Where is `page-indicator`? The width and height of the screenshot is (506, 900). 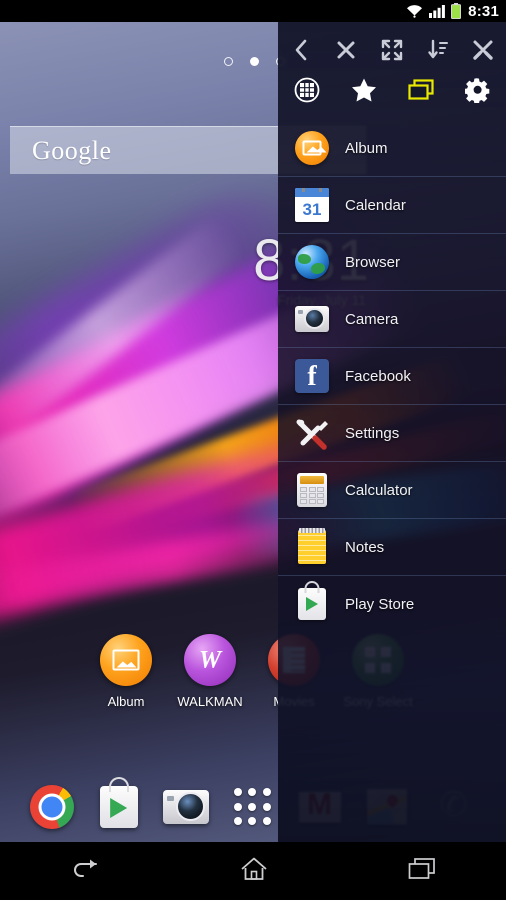
page-indicator is located at coordinates (254, 61).